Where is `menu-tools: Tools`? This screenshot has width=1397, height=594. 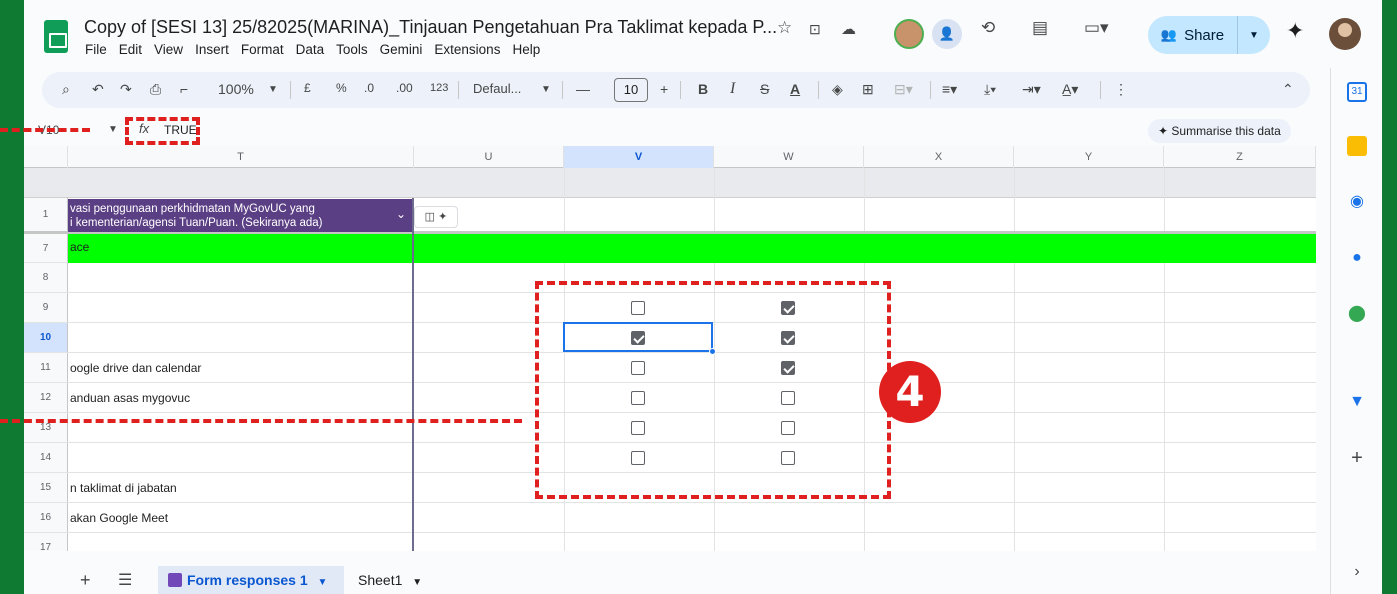 menu-tools: Tools is located at coordinates (352, 49).